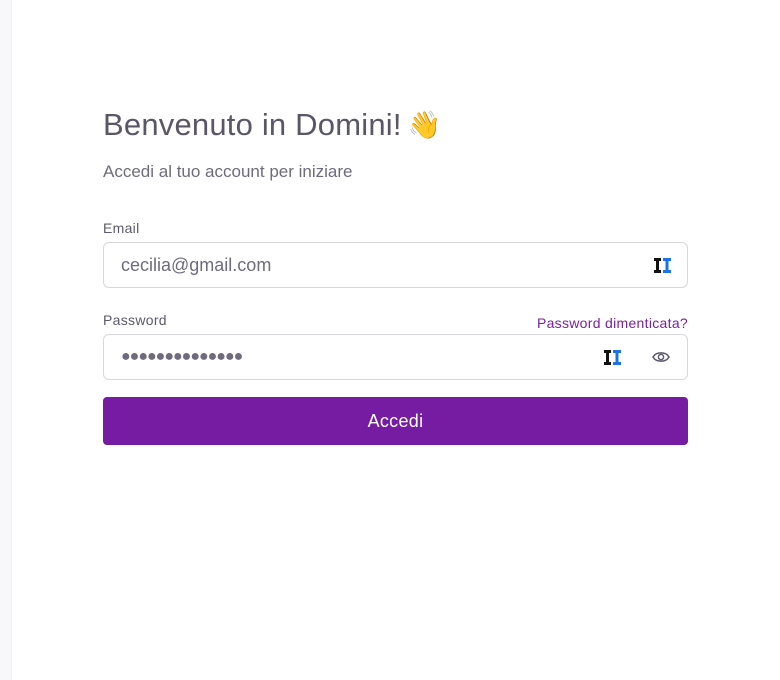 Image resolution: width=780 pixels, height=680 pixels. I want to click on waving-hand-icon: 👋, so click(424, 124).